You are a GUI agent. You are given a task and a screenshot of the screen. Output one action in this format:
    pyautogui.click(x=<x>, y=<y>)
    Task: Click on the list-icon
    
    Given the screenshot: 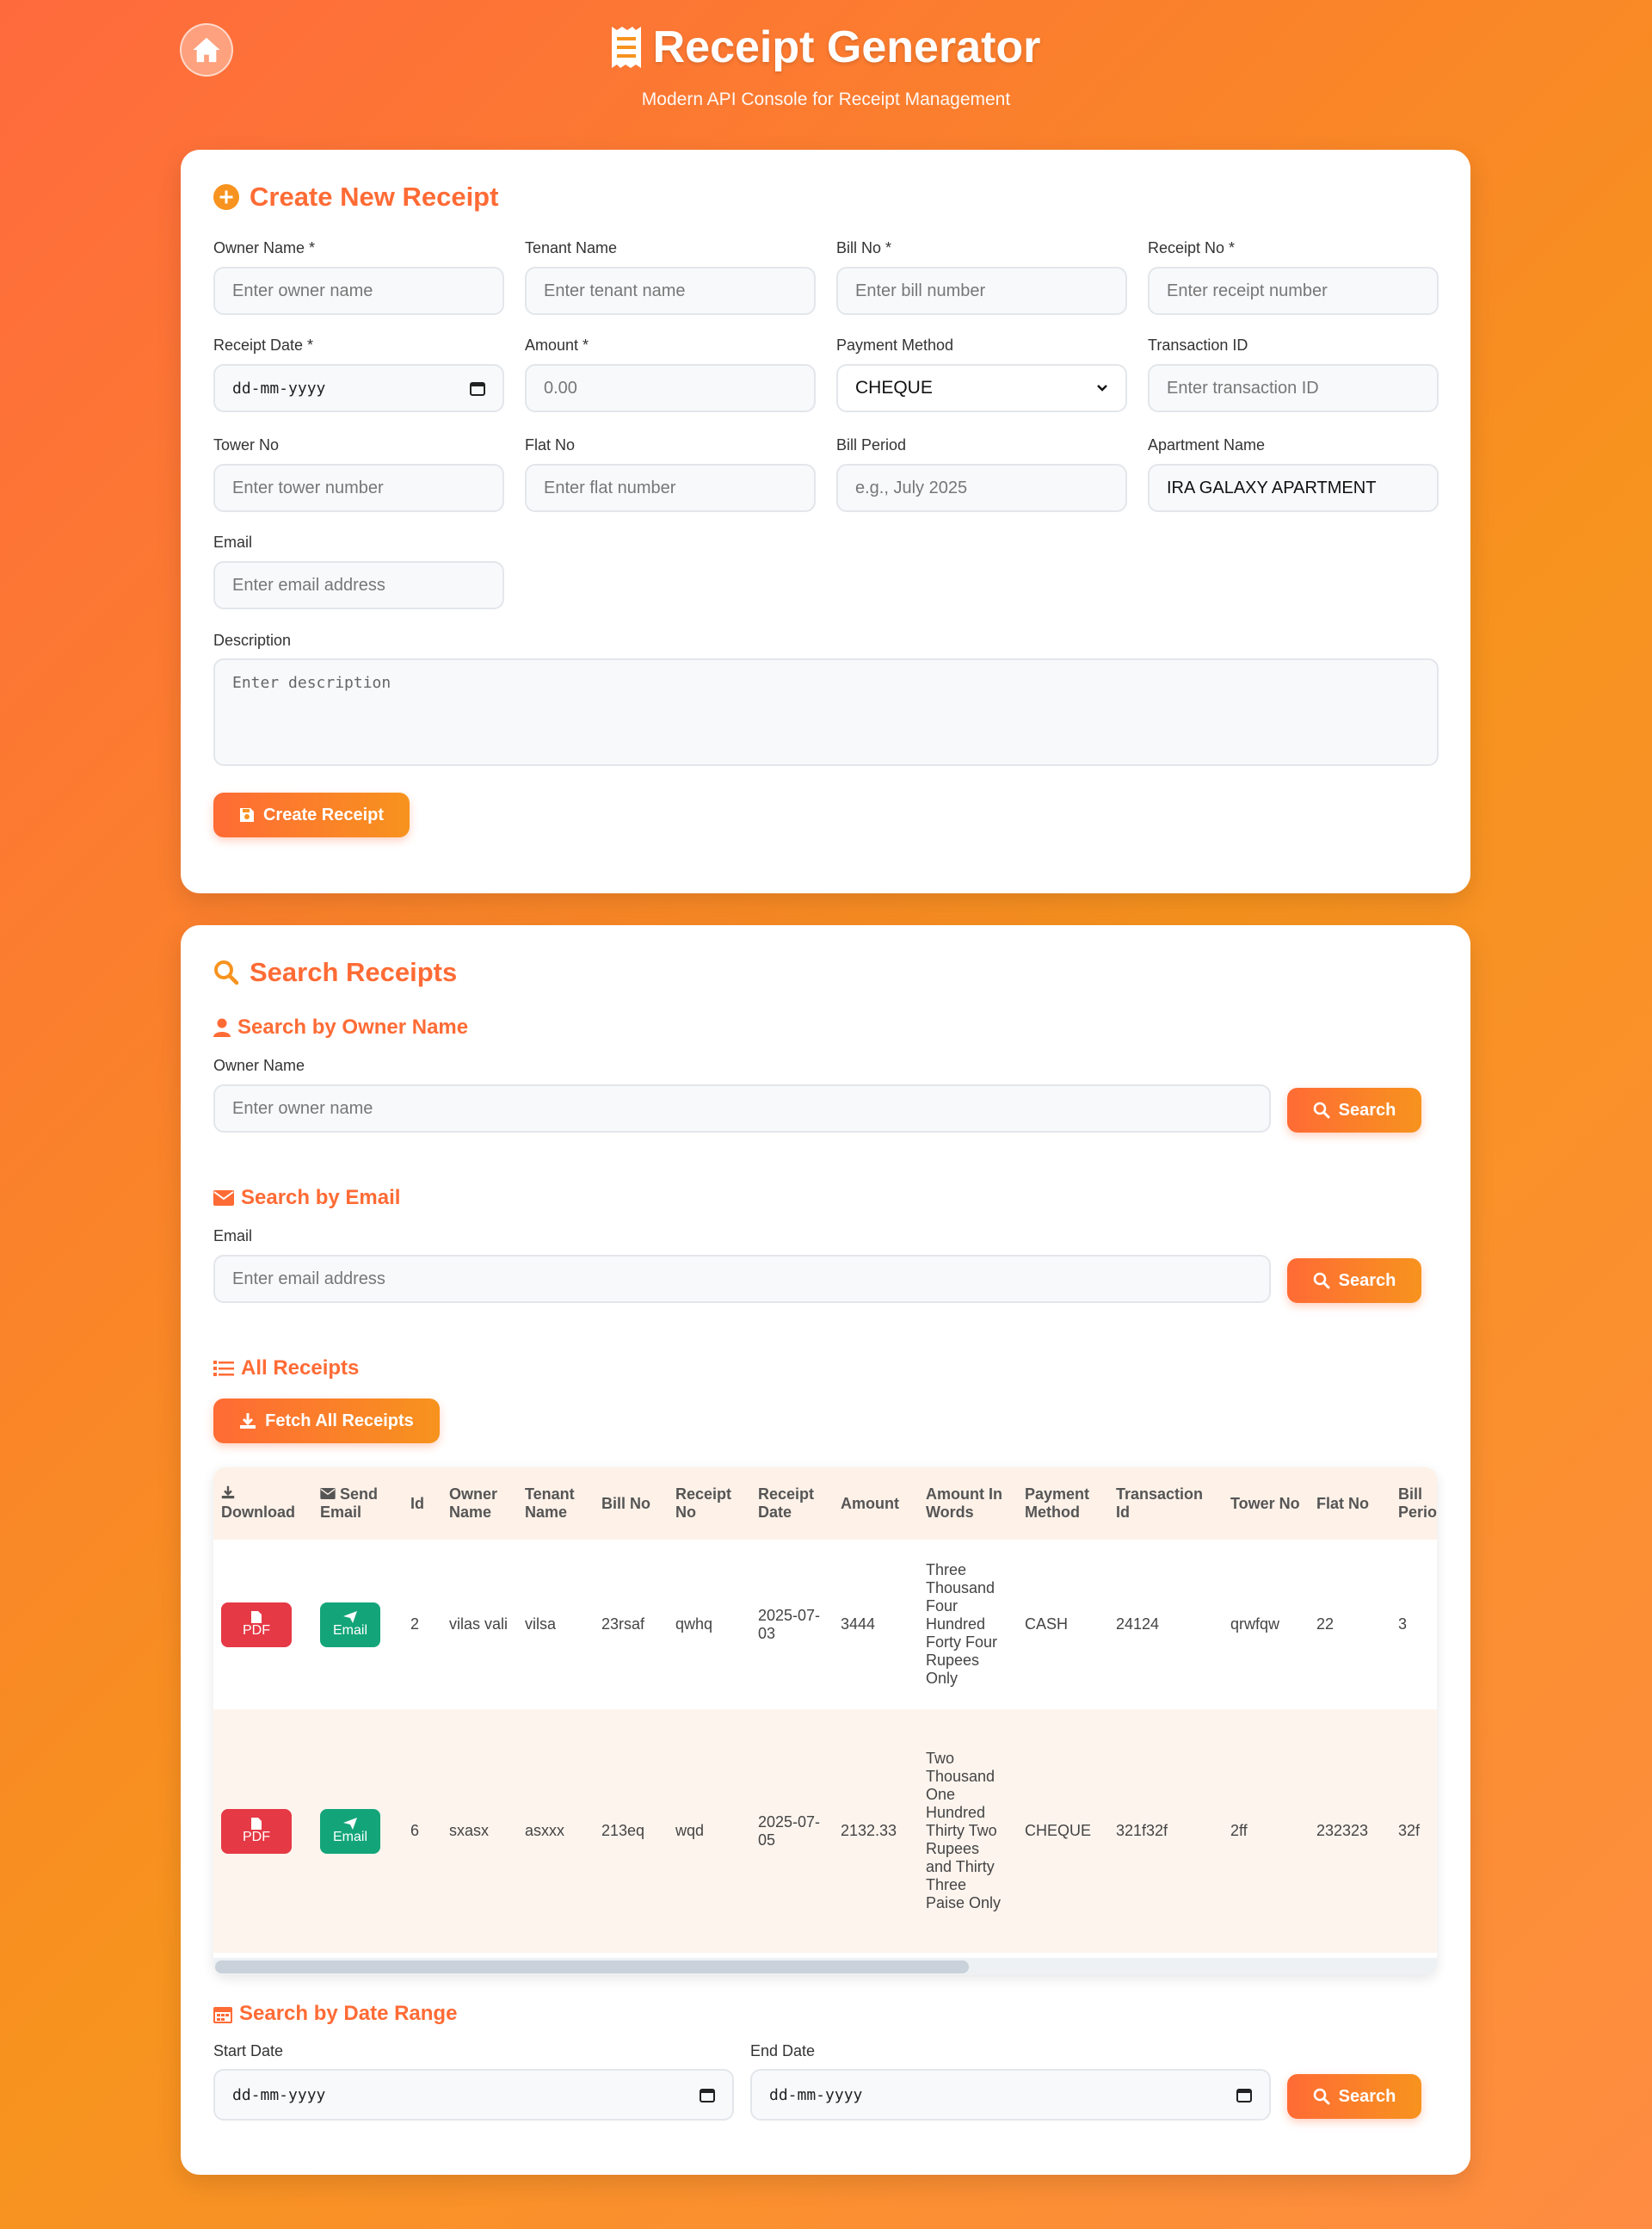 What is the action you would take?
    pyautogui.click(x=223, y=1368)
    